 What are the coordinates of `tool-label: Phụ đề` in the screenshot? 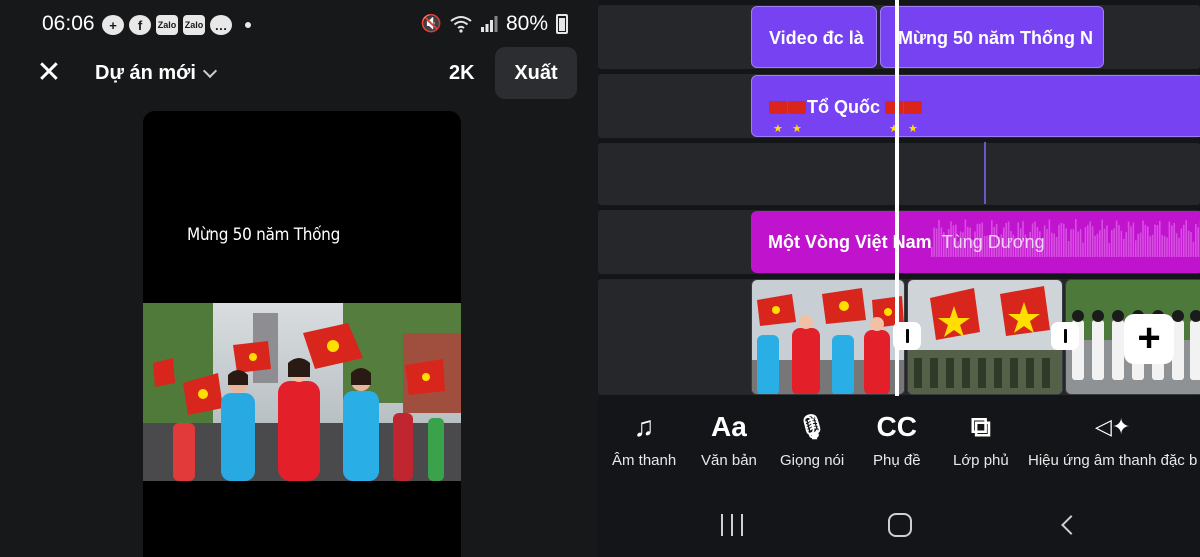 It's located at (897, 460).